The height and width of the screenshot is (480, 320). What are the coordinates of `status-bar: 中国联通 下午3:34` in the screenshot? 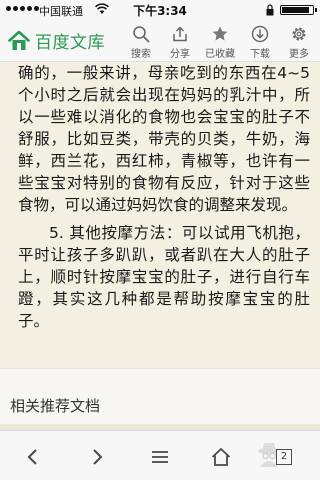 It's located at (160, 10).